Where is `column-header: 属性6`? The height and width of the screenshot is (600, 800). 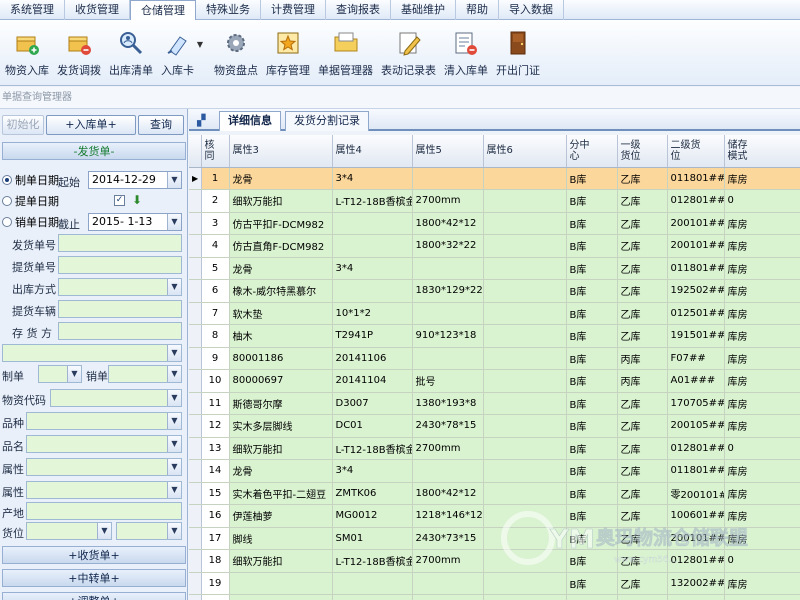
column-header: 属性6 is located at coordinates (525, 151).